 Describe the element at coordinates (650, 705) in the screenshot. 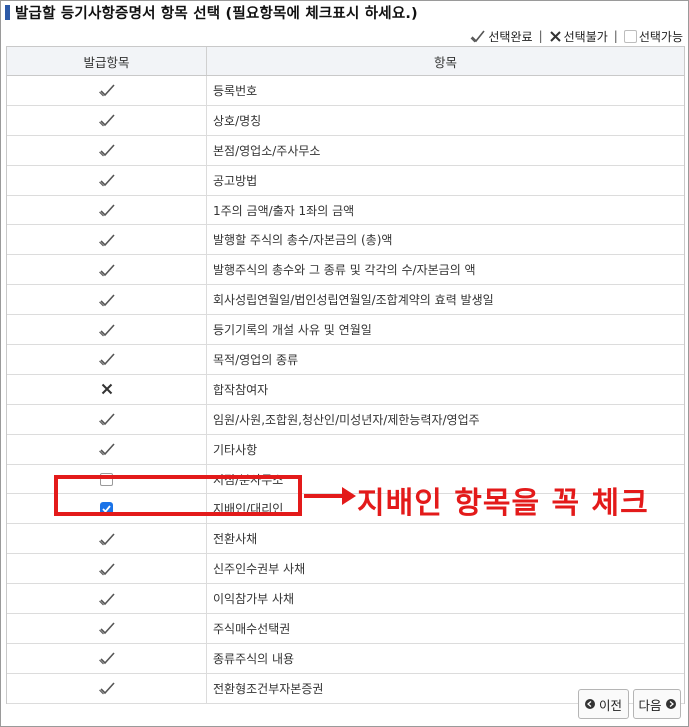

I see `next-button-label: 다음` at that location.